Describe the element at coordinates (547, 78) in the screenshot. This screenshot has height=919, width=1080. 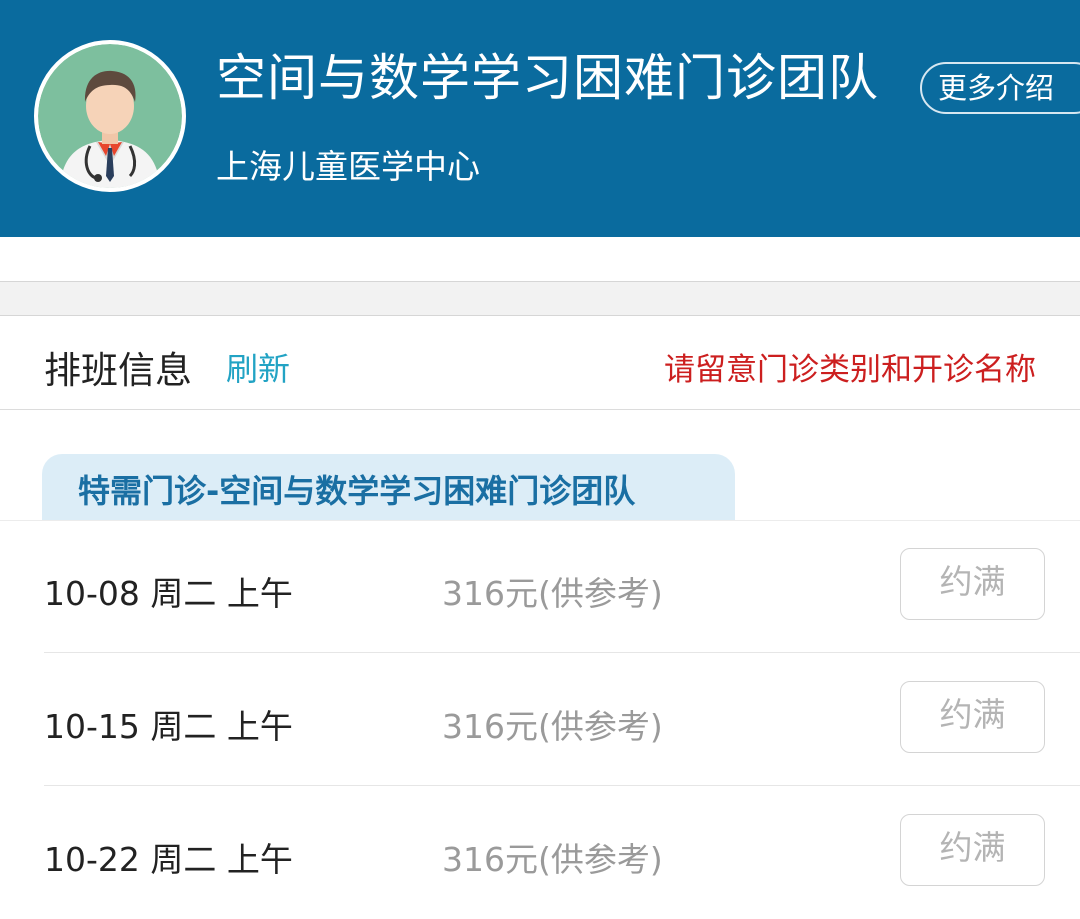
I see `team-title: 空间与数学学习困难门诊团队` at that location.